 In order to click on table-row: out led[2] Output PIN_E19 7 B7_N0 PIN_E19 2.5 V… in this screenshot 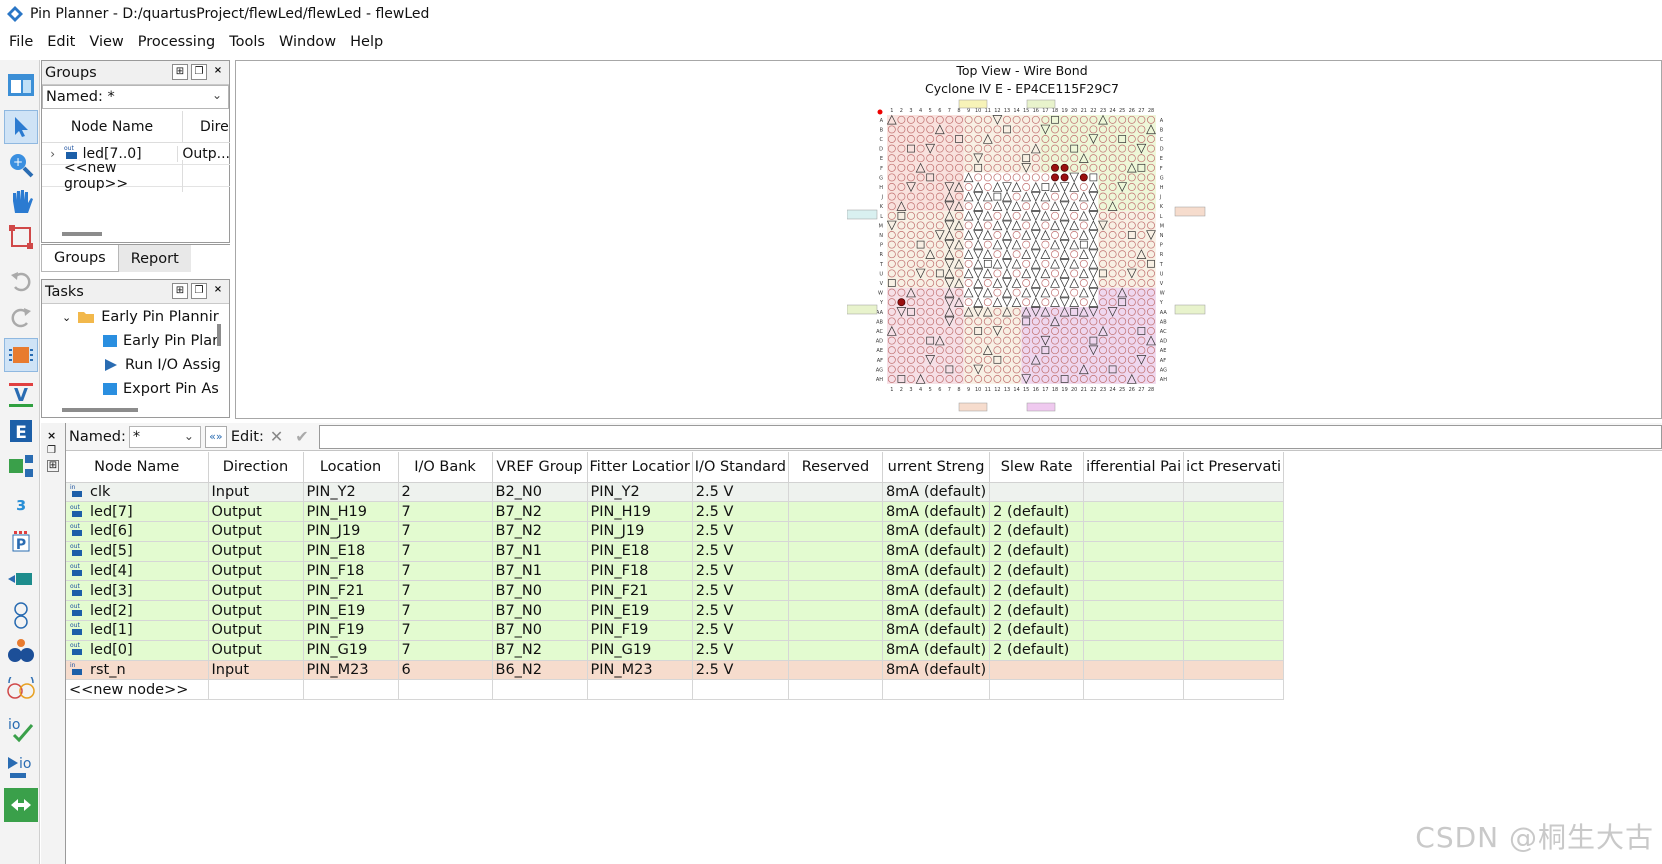, I will do `click(675, 611)`.